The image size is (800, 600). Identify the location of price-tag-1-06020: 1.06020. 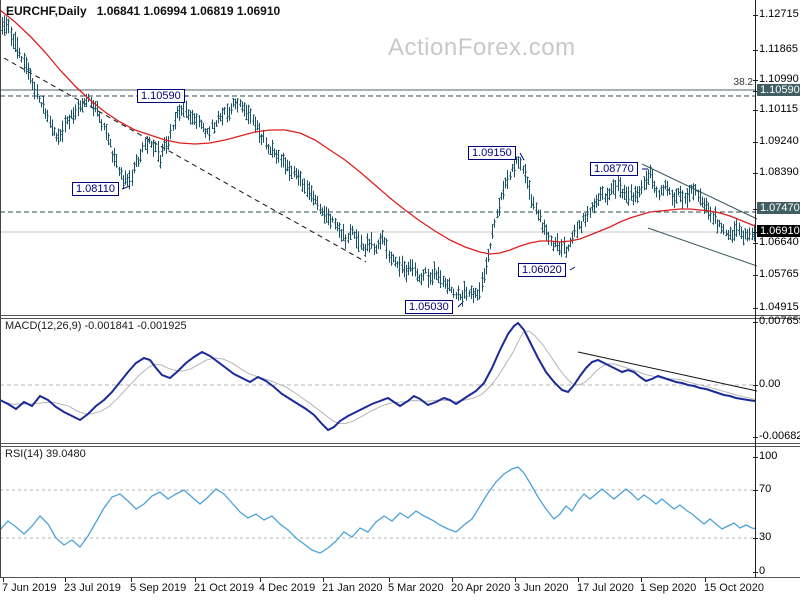
(542, 270).